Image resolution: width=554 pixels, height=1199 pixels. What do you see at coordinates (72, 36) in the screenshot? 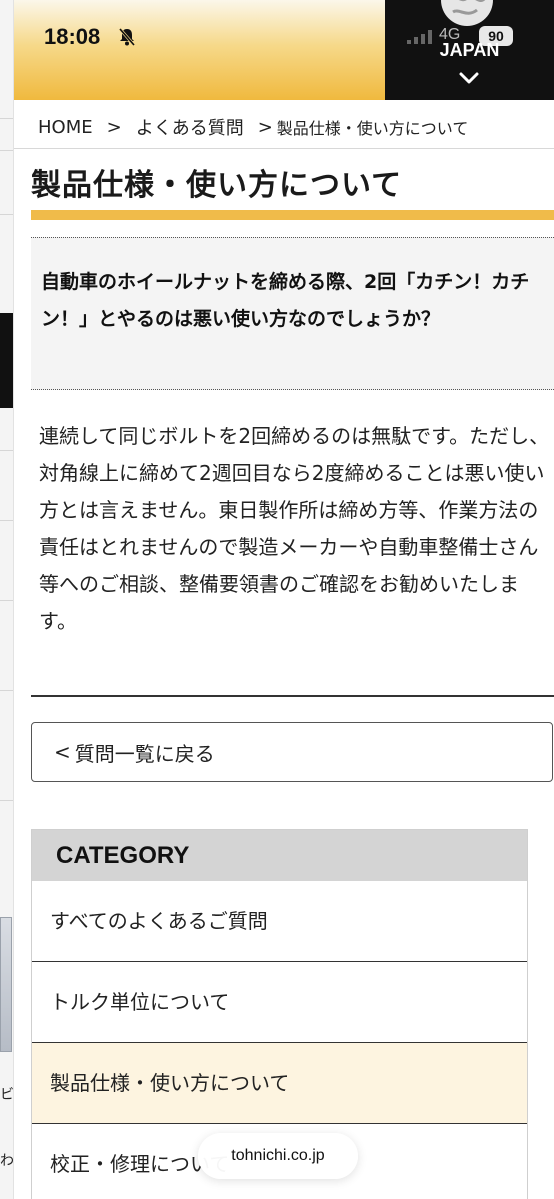
I see `status-time: 18:08` at bounding box center [72, 36].